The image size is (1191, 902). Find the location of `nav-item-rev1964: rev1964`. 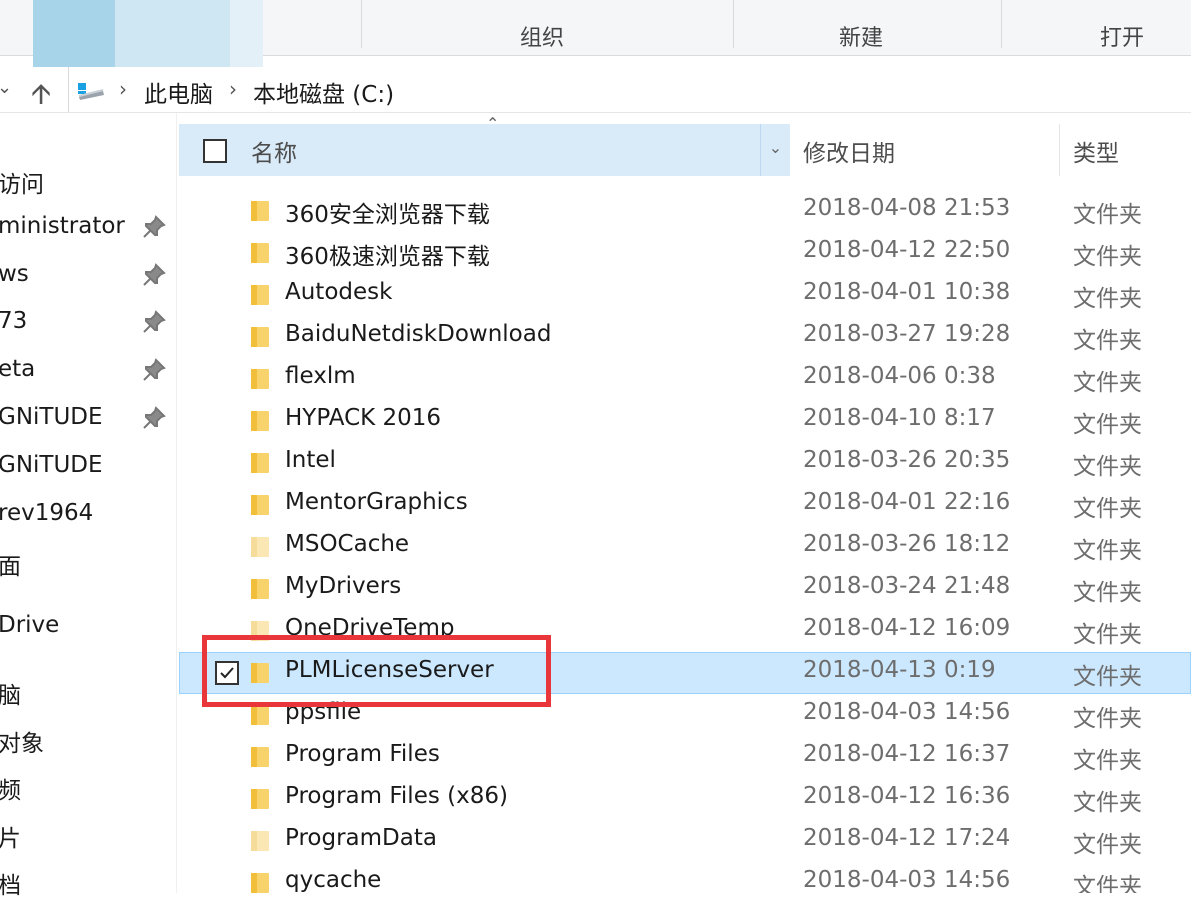

nav-item-rev1964: rev1964 is located at coordinates (88, 516).